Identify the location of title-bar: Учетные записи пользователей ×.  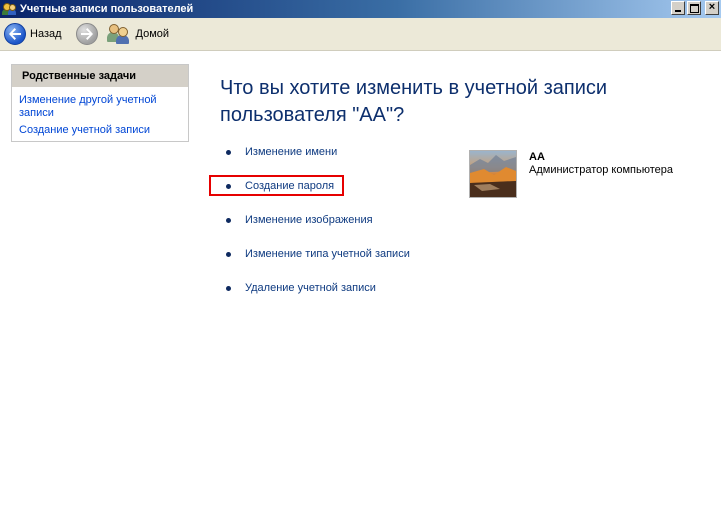
(360, 9).